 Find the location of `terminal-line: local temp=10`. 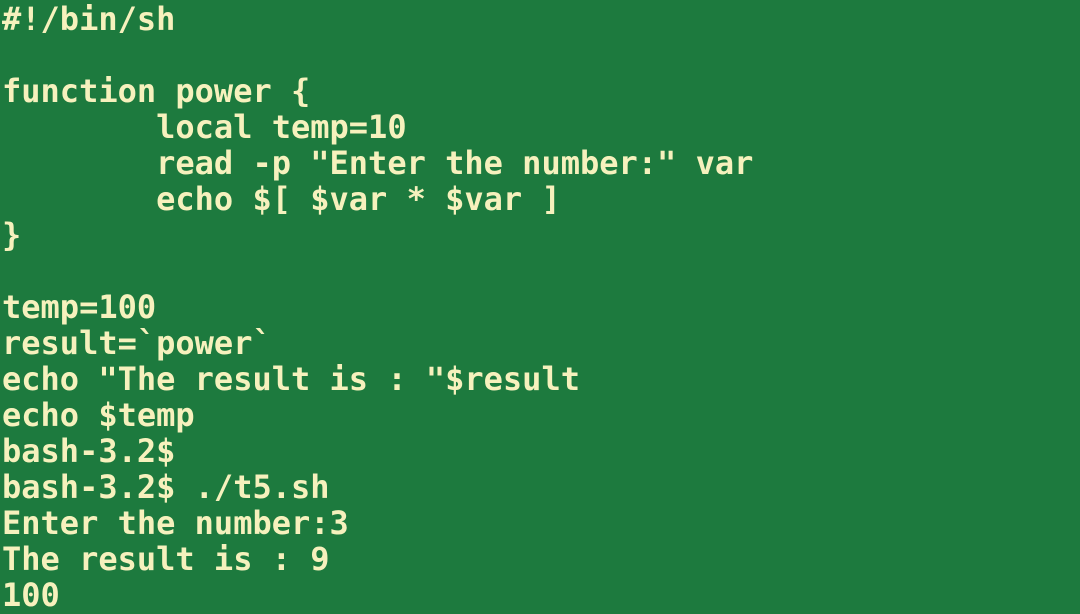

terminal-line: local temp=10 is located at coordinates (204, 127).